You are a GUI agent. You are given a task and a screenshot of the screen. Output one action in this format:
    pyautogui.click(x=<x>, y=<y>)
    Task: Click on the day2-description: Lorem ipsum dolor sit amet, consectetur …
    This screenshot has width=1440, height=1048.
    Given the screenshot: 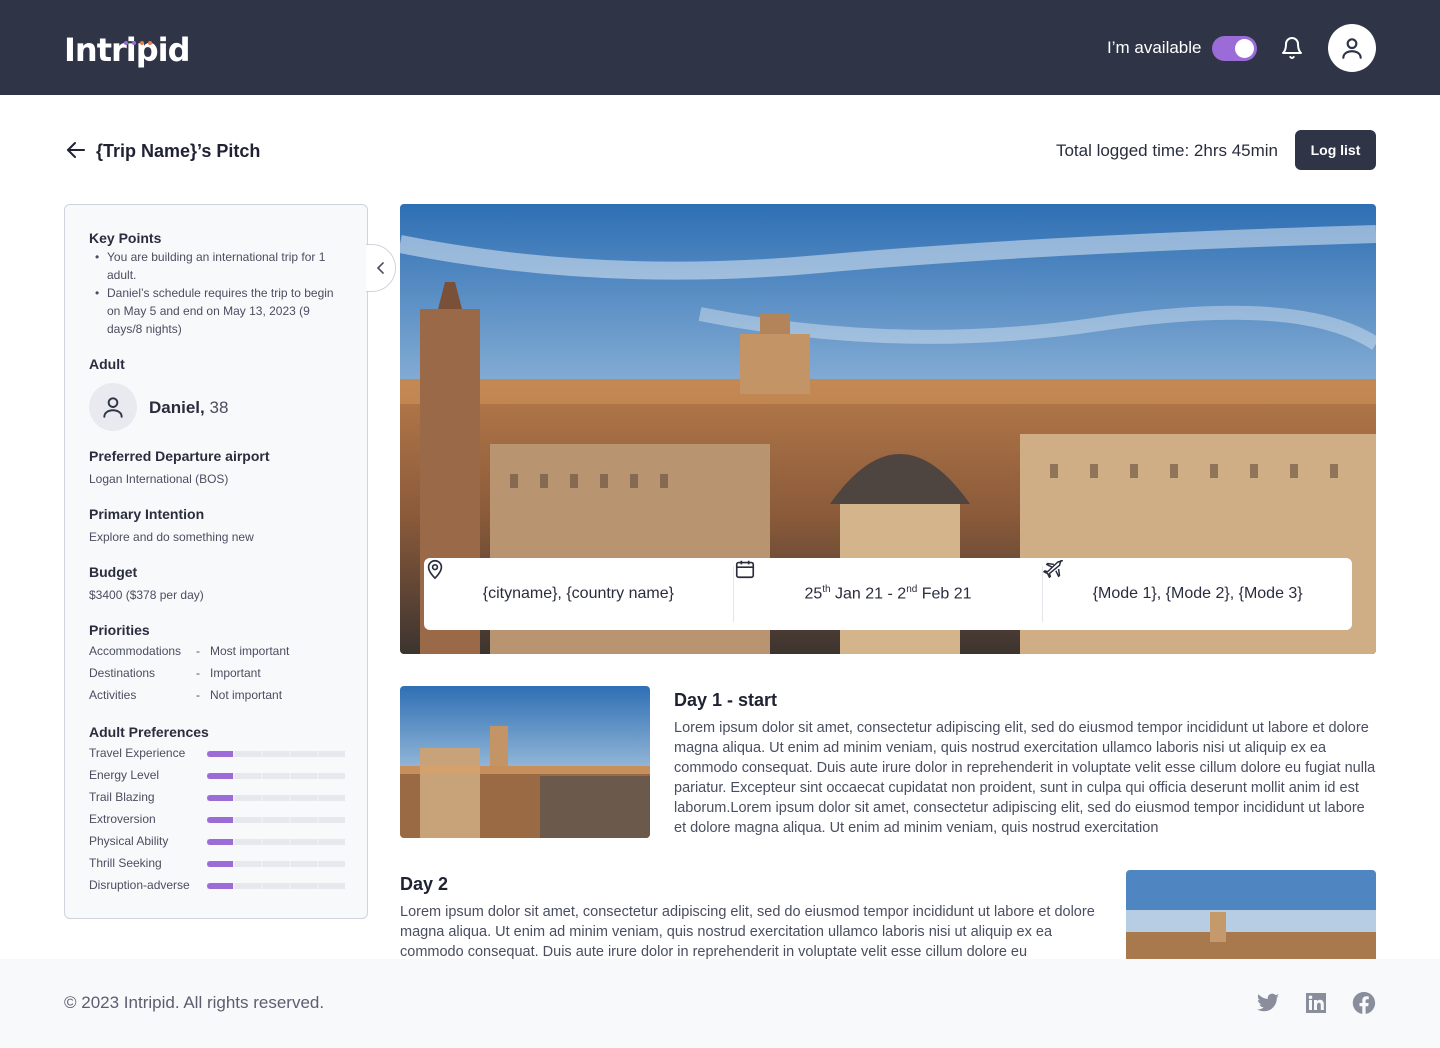 What is the action you would take?
    pyautogui.click(x=747, y=932)
    